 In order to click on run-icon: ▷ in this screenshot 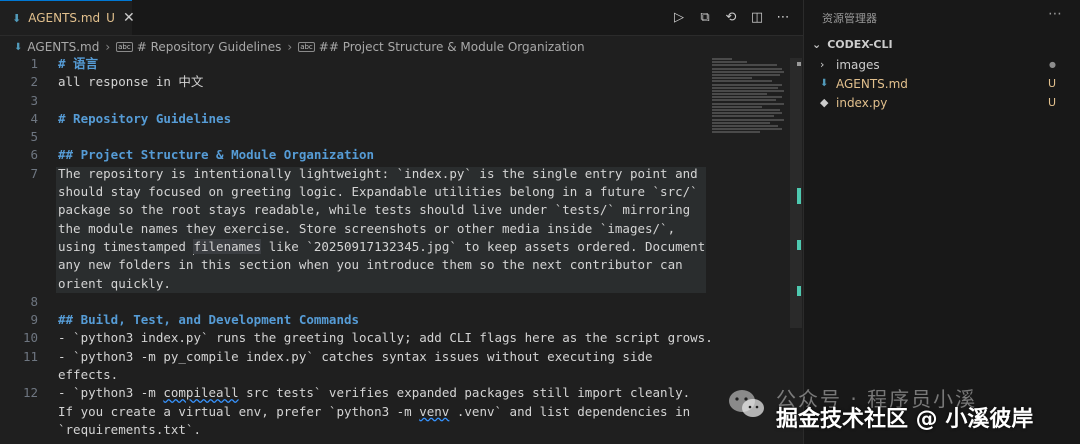, I will do `click(679, 17)`.